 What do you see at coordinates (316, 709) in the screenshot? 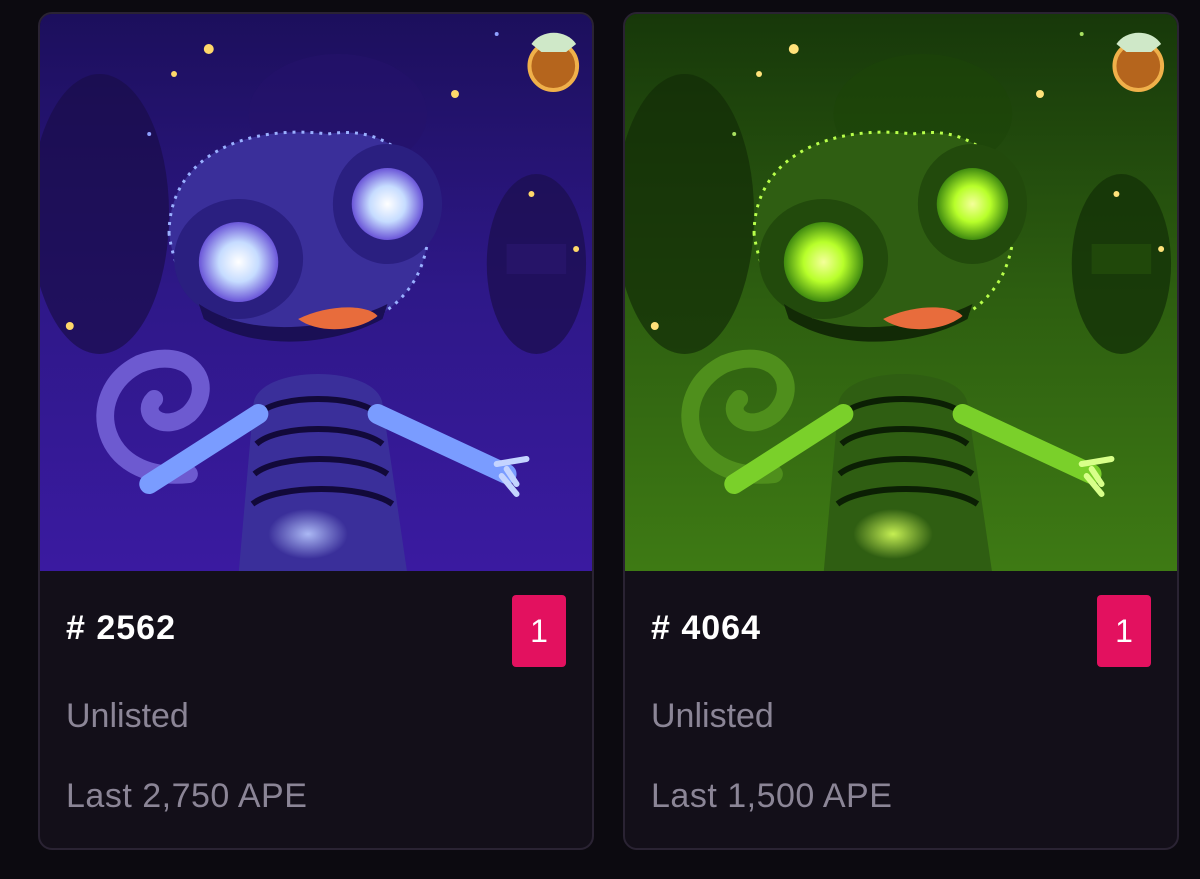
I see `nft-info: # 2562 1 Unlisted Last 2,750 APE` at bounding box center [316, 709].